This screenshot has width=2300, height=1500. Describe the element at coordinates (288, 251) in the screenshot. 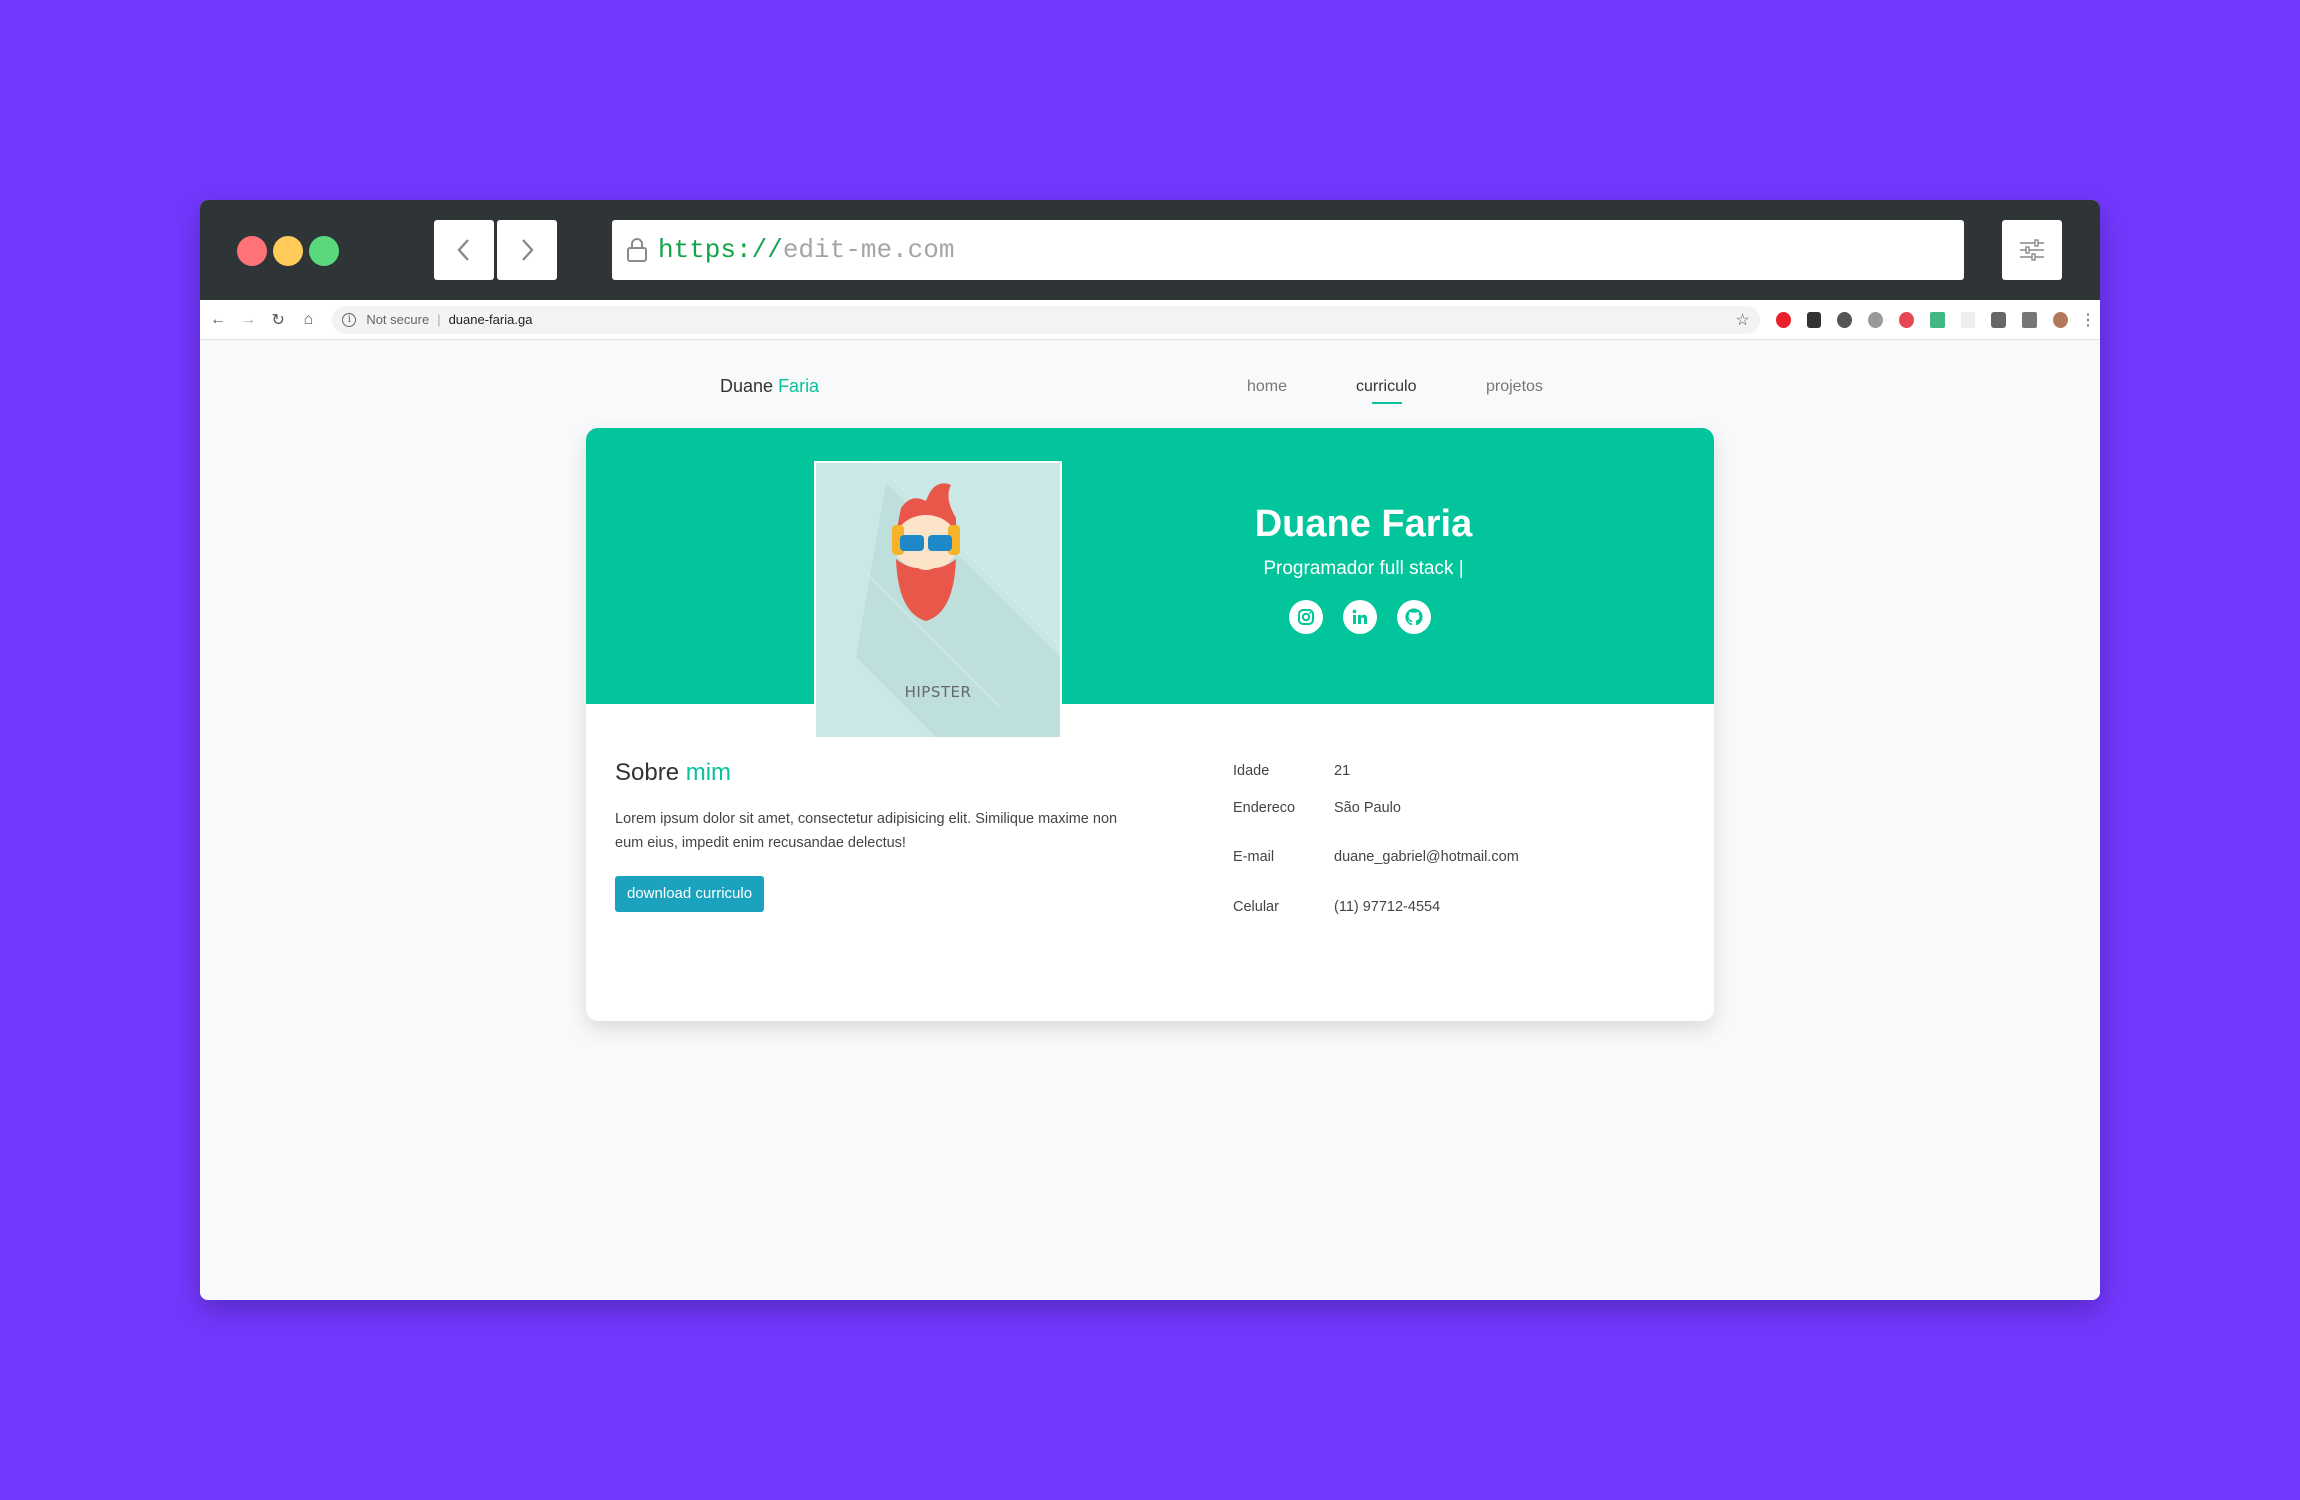

I see `minimize-window-dot` at that location.